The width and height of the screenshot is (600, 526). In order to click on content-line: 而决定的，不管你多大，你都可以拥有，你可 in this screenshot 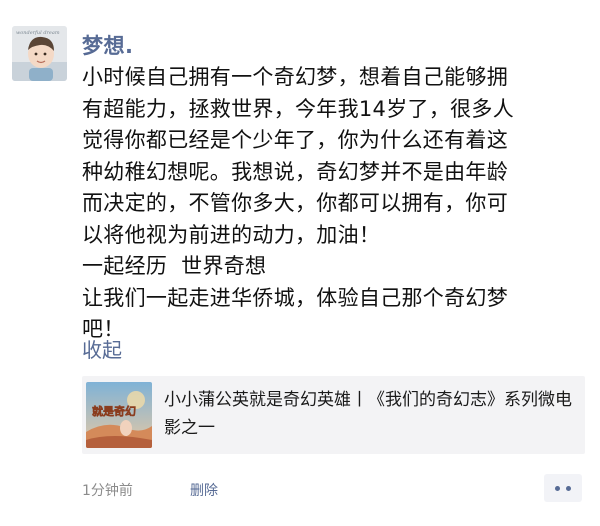, I will do `click(295, 203)`.